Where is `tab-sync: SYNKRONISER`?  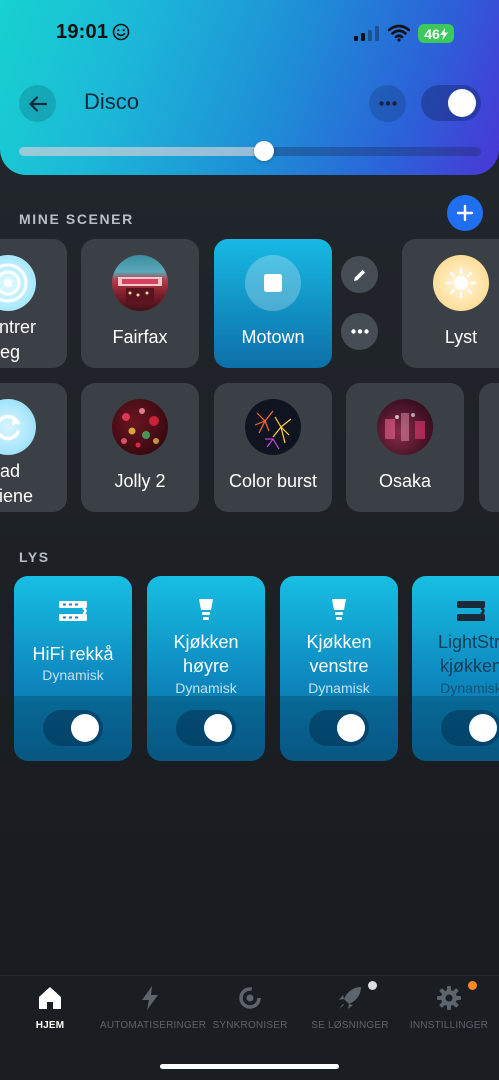
tab-sync: SYNKRONISER is located at coordinates (250, 1014).